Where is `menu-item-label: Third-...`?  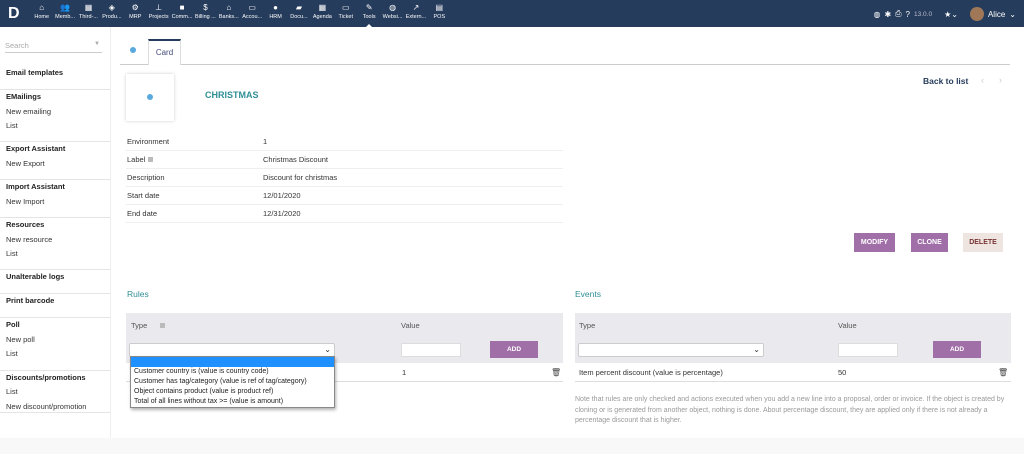 menu-item-label: Third-... is located at coordinates (88, 17).